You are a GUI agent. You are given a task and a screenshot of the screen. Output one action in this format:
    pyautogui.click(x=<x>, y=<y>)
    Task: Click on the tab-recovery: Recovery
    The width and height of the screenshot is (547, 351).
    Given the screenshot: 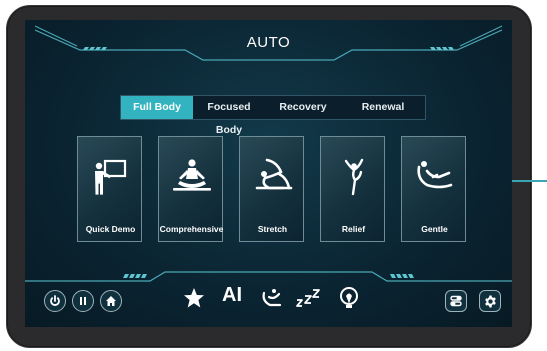 What is the action you would take?
    pyautogui.click(x=303, y=107)
    